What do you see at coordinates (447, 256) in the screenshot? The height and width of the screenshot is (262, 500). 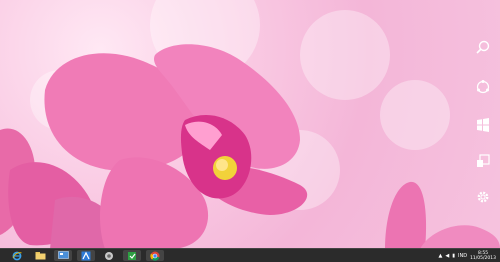 I see `volume-icon: ◀` at bounding box center [447, 256].